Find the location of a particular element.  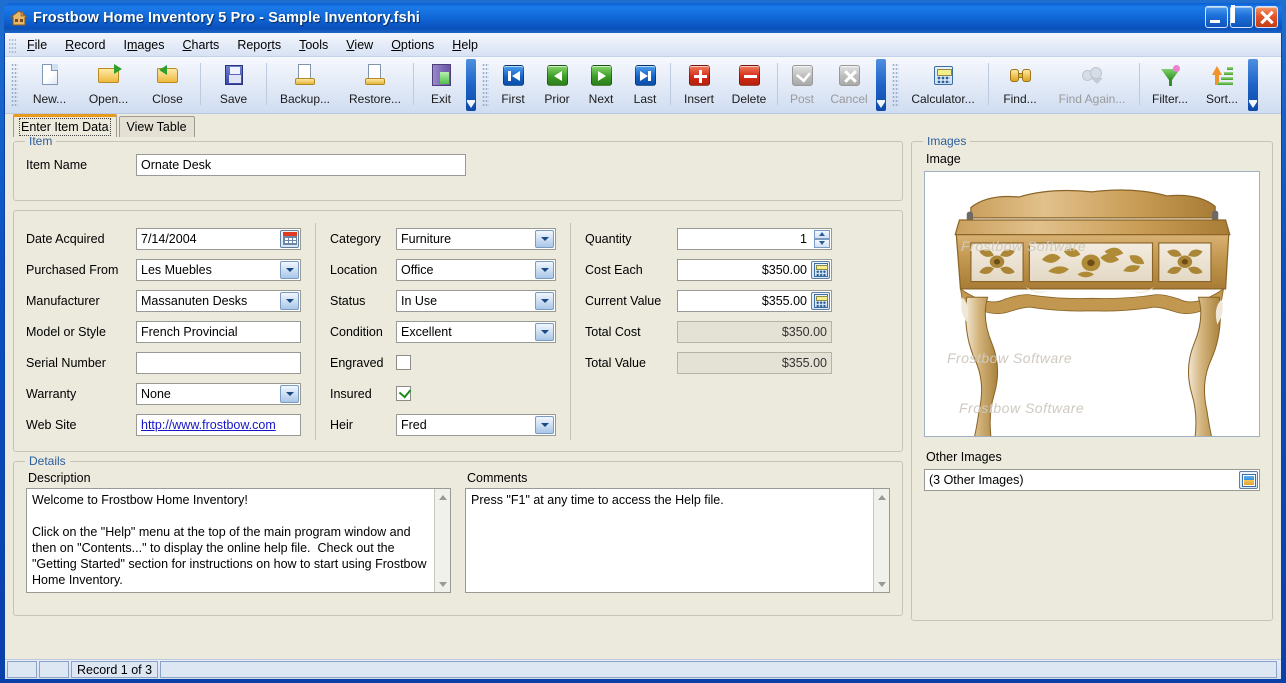

toolbar-cancel-button: Cancel is located at coordinates (849, 85).